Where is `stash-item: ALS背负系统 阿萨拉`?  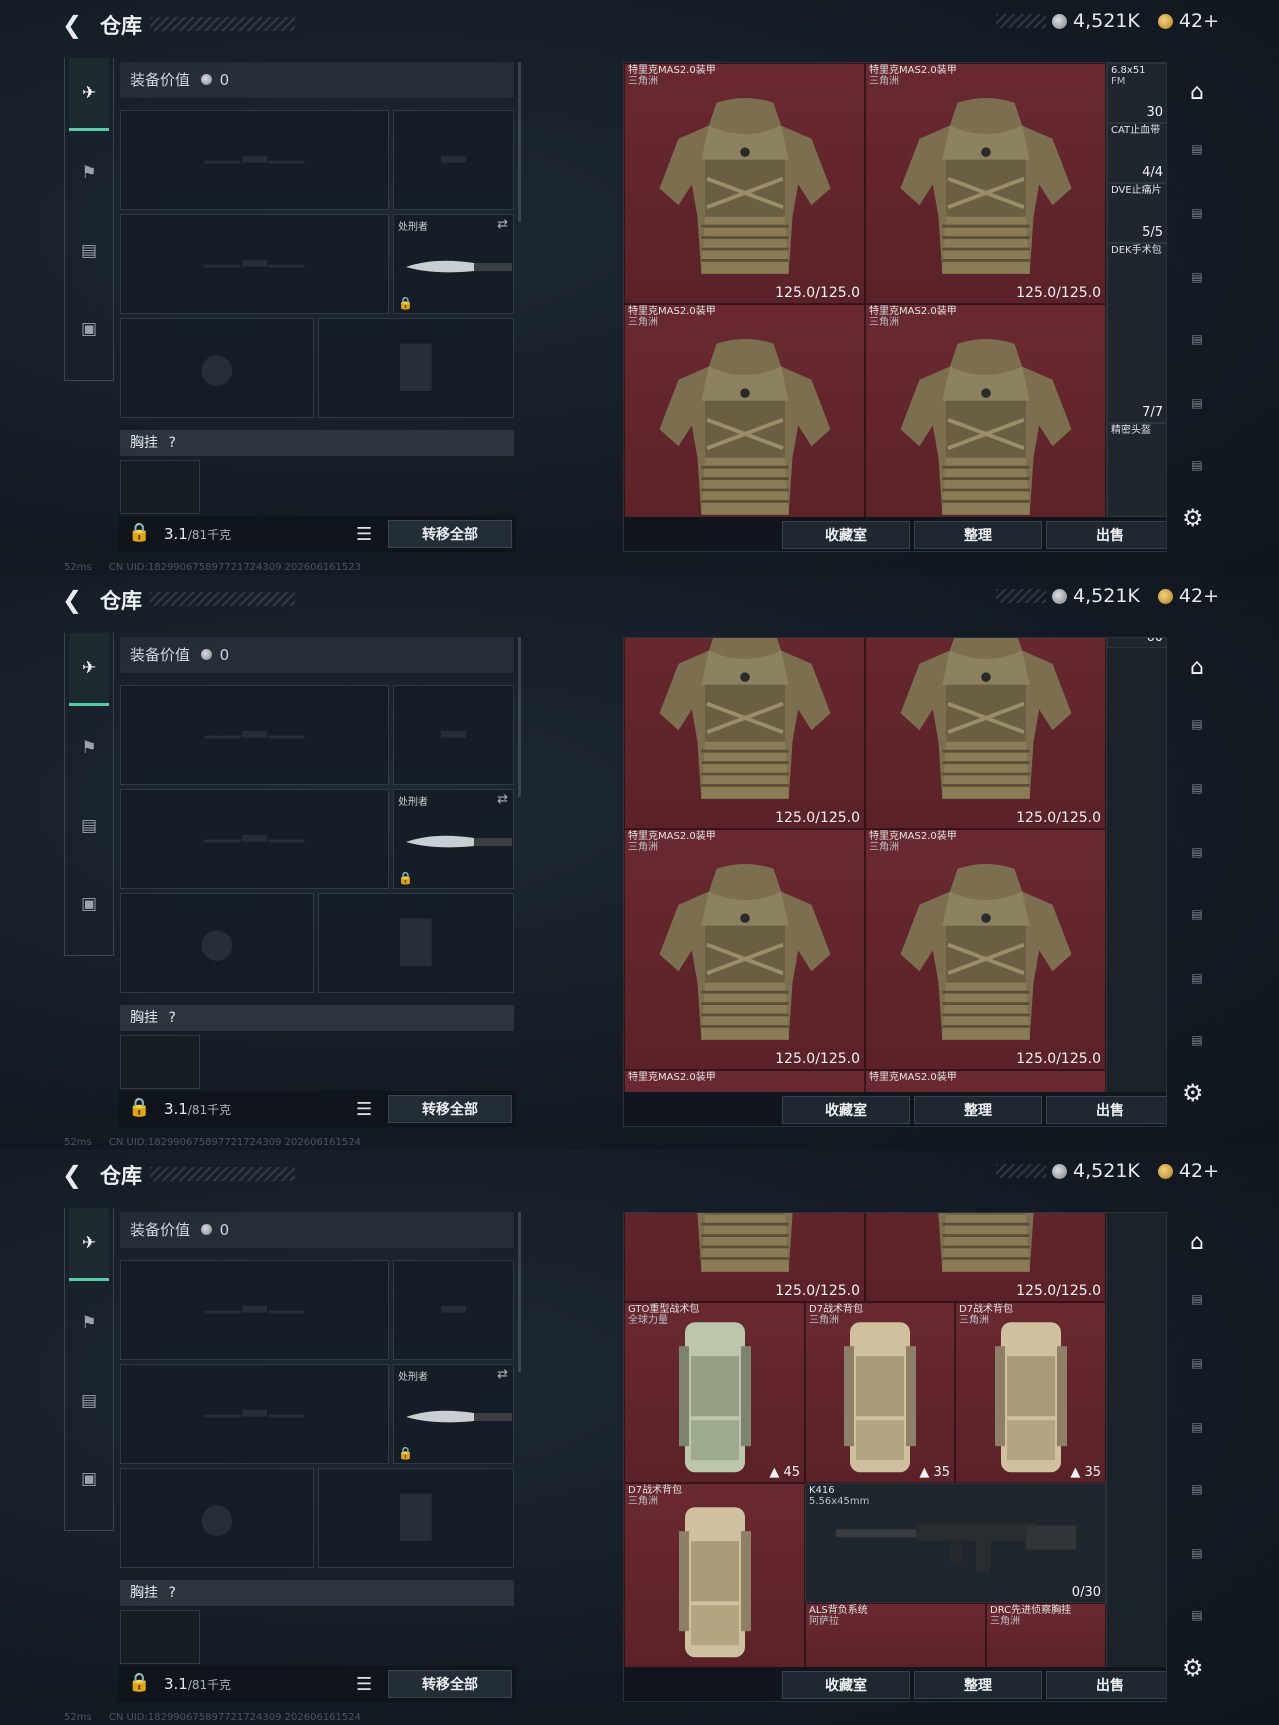
stash-item: ALS背负系统 阿萨拉 is located at coordinates (895, 1635).